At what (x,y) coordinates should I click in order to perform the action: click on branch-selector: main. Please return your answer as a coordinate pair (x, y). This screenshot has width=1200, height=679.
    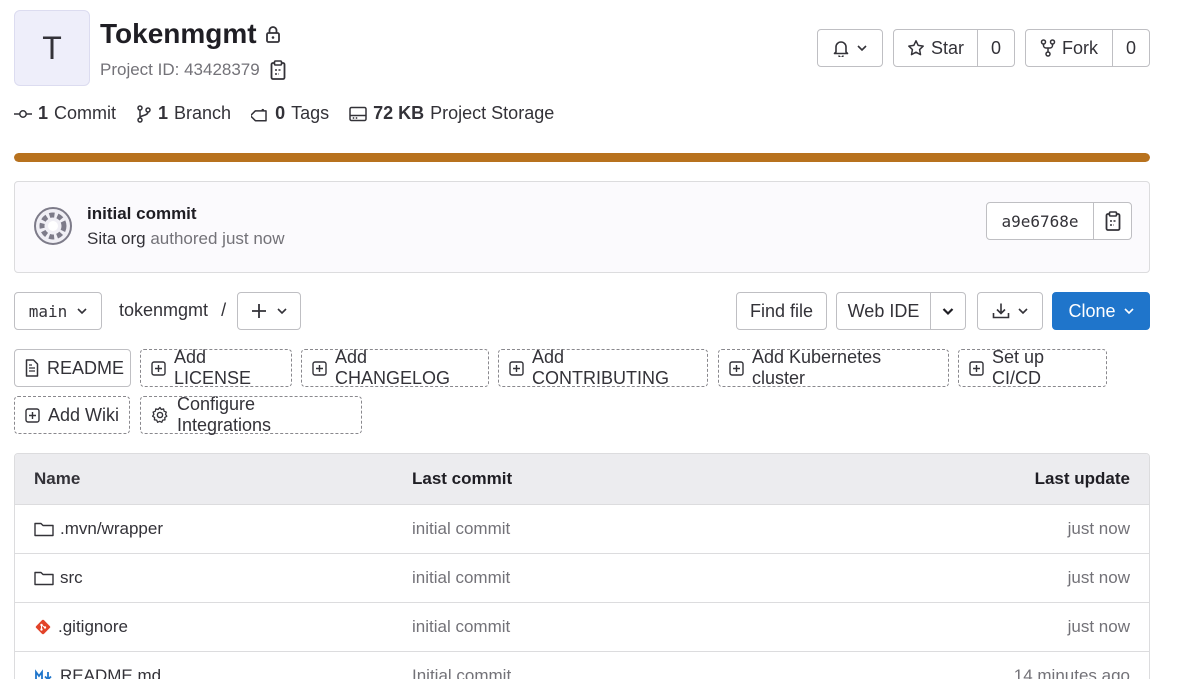
    Looking at the image, I should click on (58, 311).